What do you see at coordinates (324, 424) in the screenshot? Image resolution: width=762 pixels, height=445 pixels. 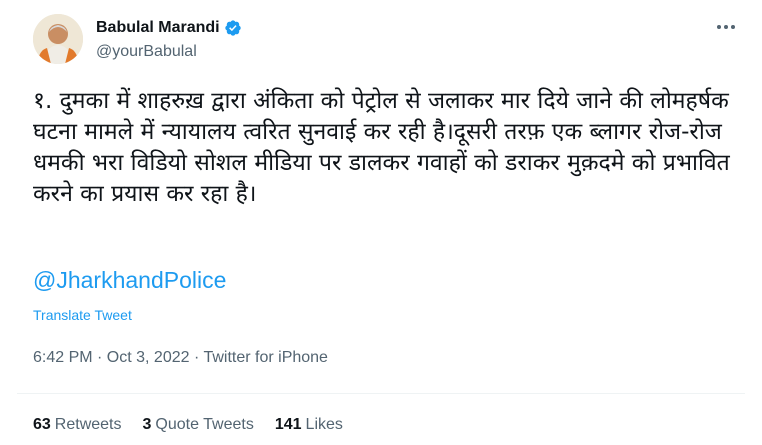 I see `likes-label: Likes` at bounding box center [324, 424].